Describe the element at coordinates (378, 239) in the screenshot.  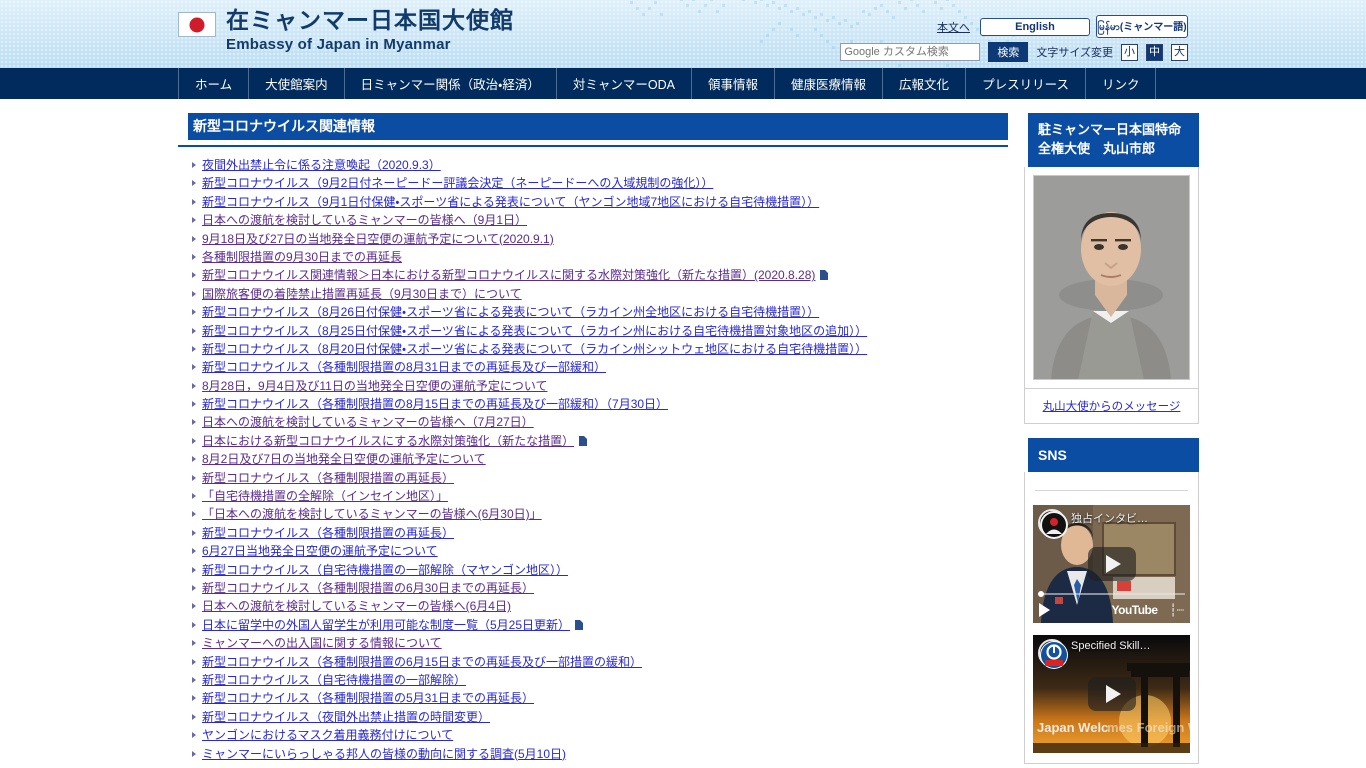
I see `covid-link-4: 9月18日及び27日の当地発全日空便の運航予定について(2020.9.1)` at that location.